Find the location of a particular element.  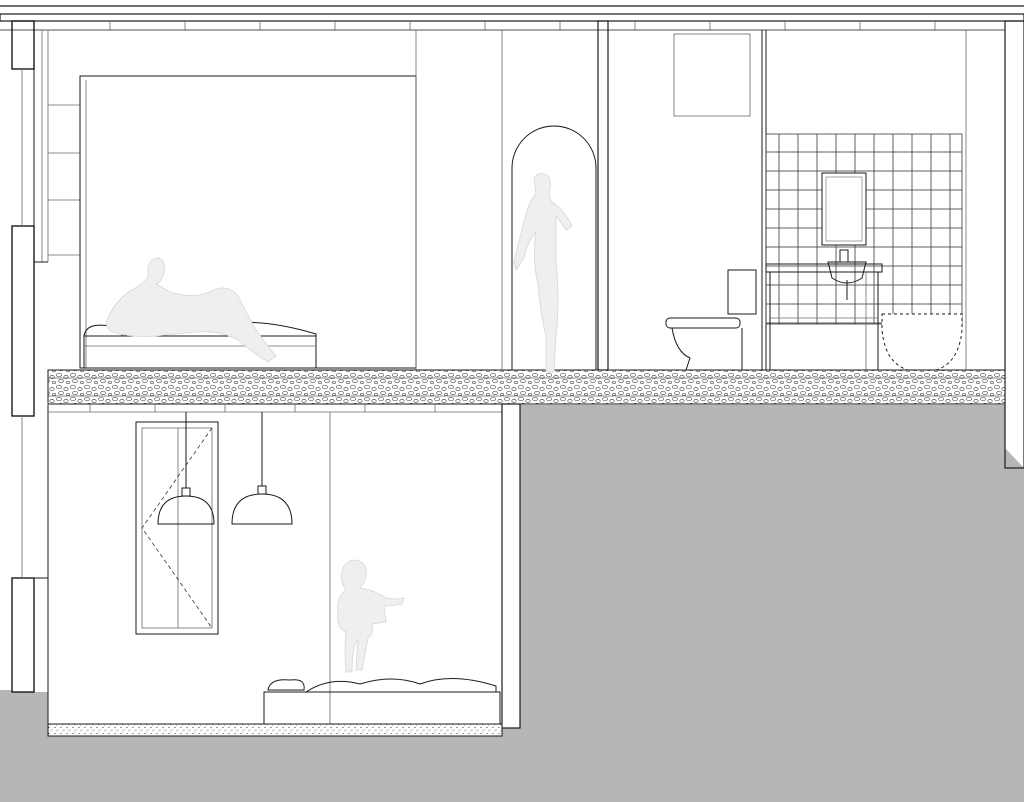

shower-curtain is located at coordinates (922, 343).